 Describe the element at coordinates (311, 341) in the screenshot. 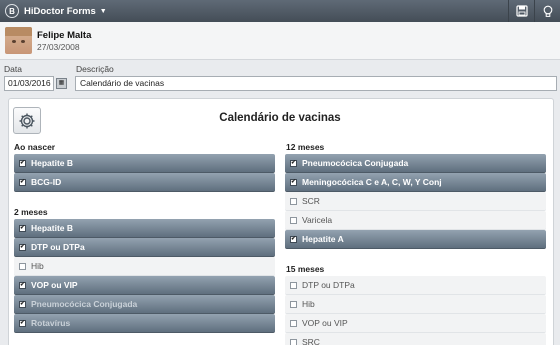

I see `vaccine-label: SRC` at that location.